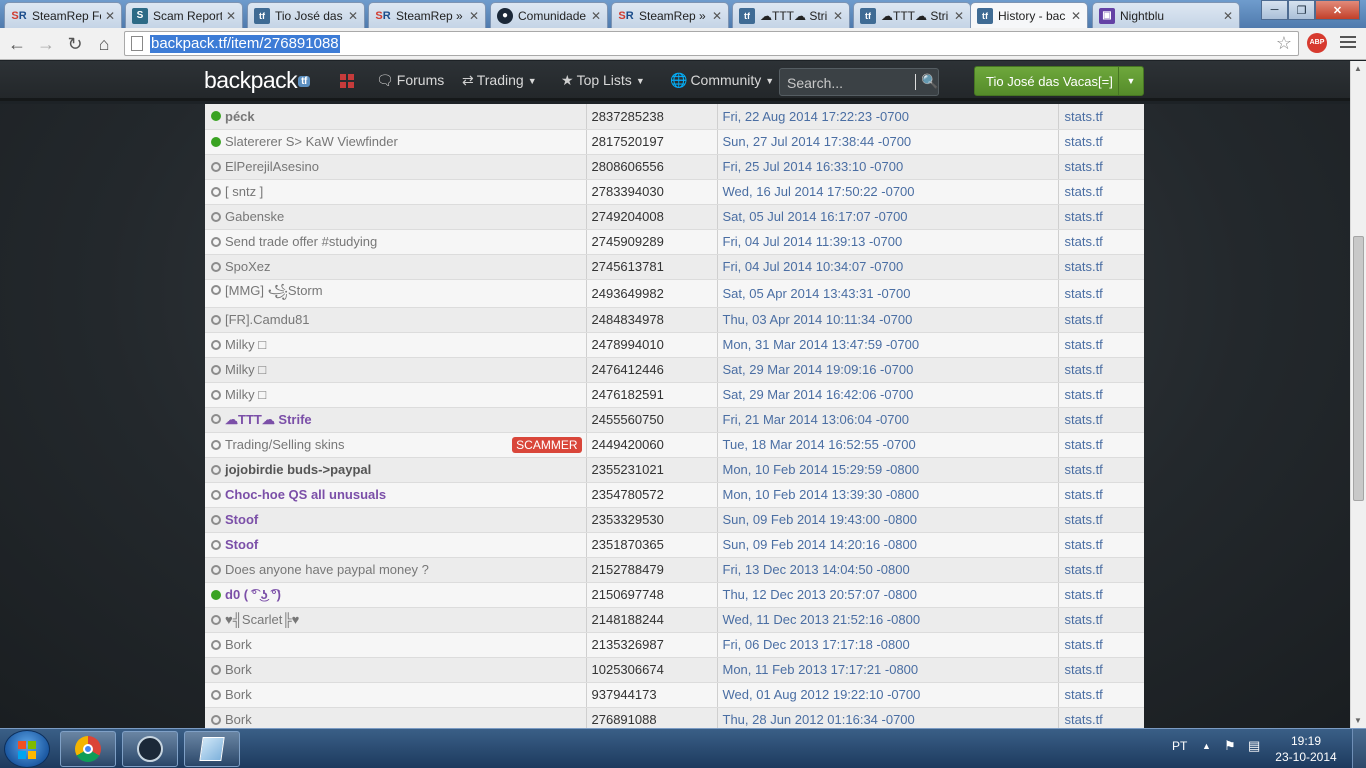 The image size is (1366, 768). What do you see at coordinates (888, 192) in the screenshot?
I see `date-link: Wed, 16 Jul 2014 17:50:22 -0700` at bounding box center [888, 192].